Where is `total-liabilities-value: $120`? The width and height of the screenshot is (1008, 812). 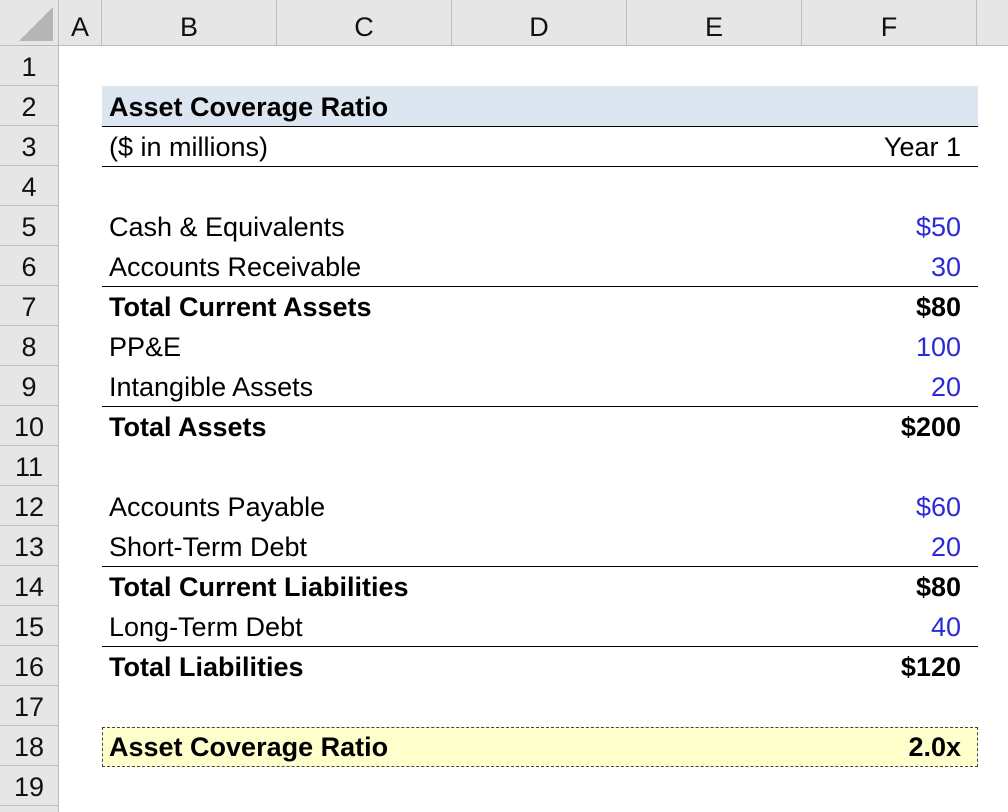 total-liabilities-value: $120 is located at coordinates (931, 667).